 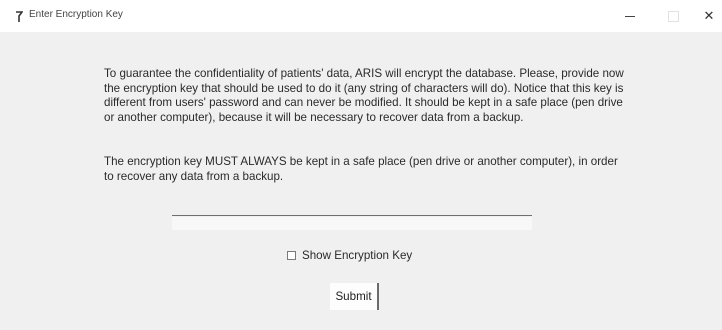 What do you see at coordinates (19, 16) in the screenshot?
I see `app-icon` at bounding box center [19, 16].